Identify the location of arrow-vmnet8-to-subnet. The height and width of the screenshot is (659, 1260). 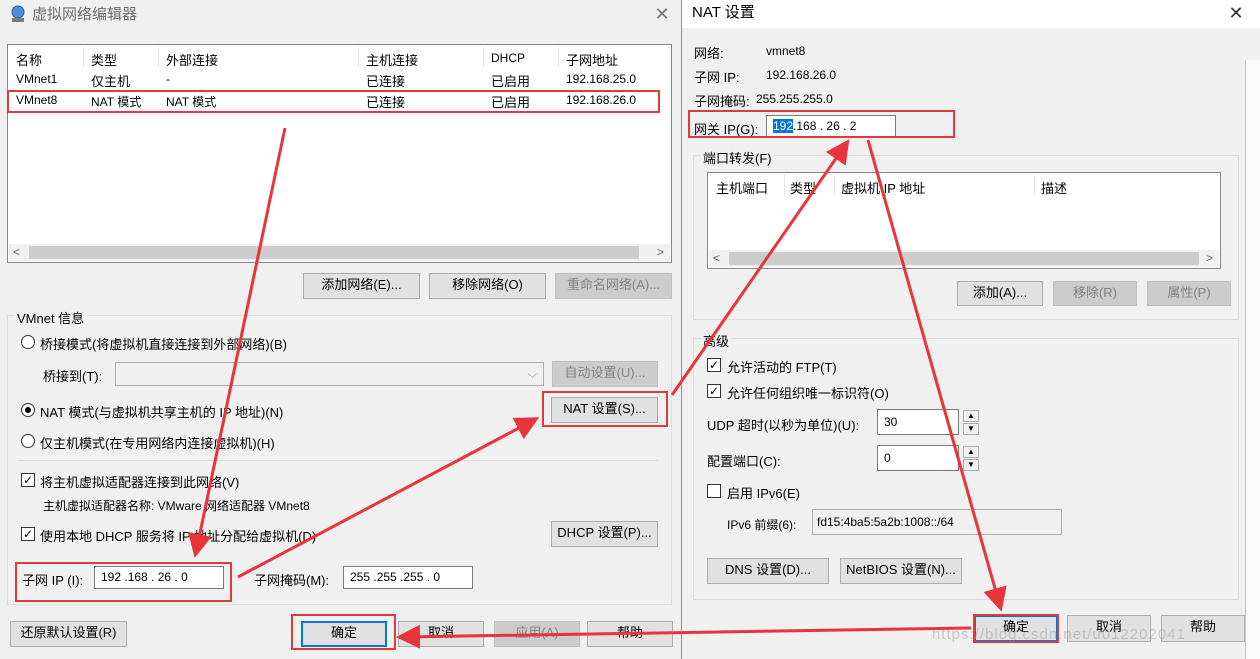
(237, 342).